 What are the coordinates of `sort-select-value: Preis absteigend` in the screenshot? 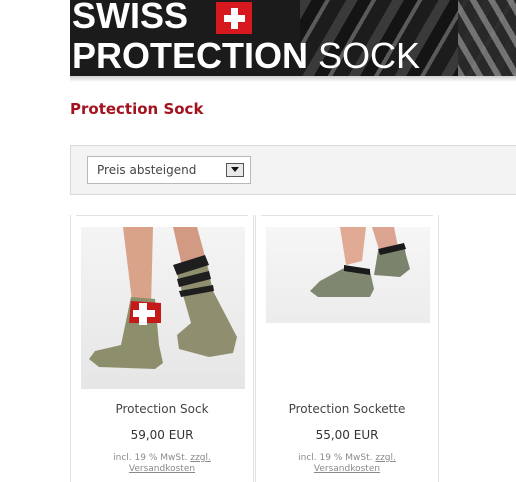 It's located at (147, 170).